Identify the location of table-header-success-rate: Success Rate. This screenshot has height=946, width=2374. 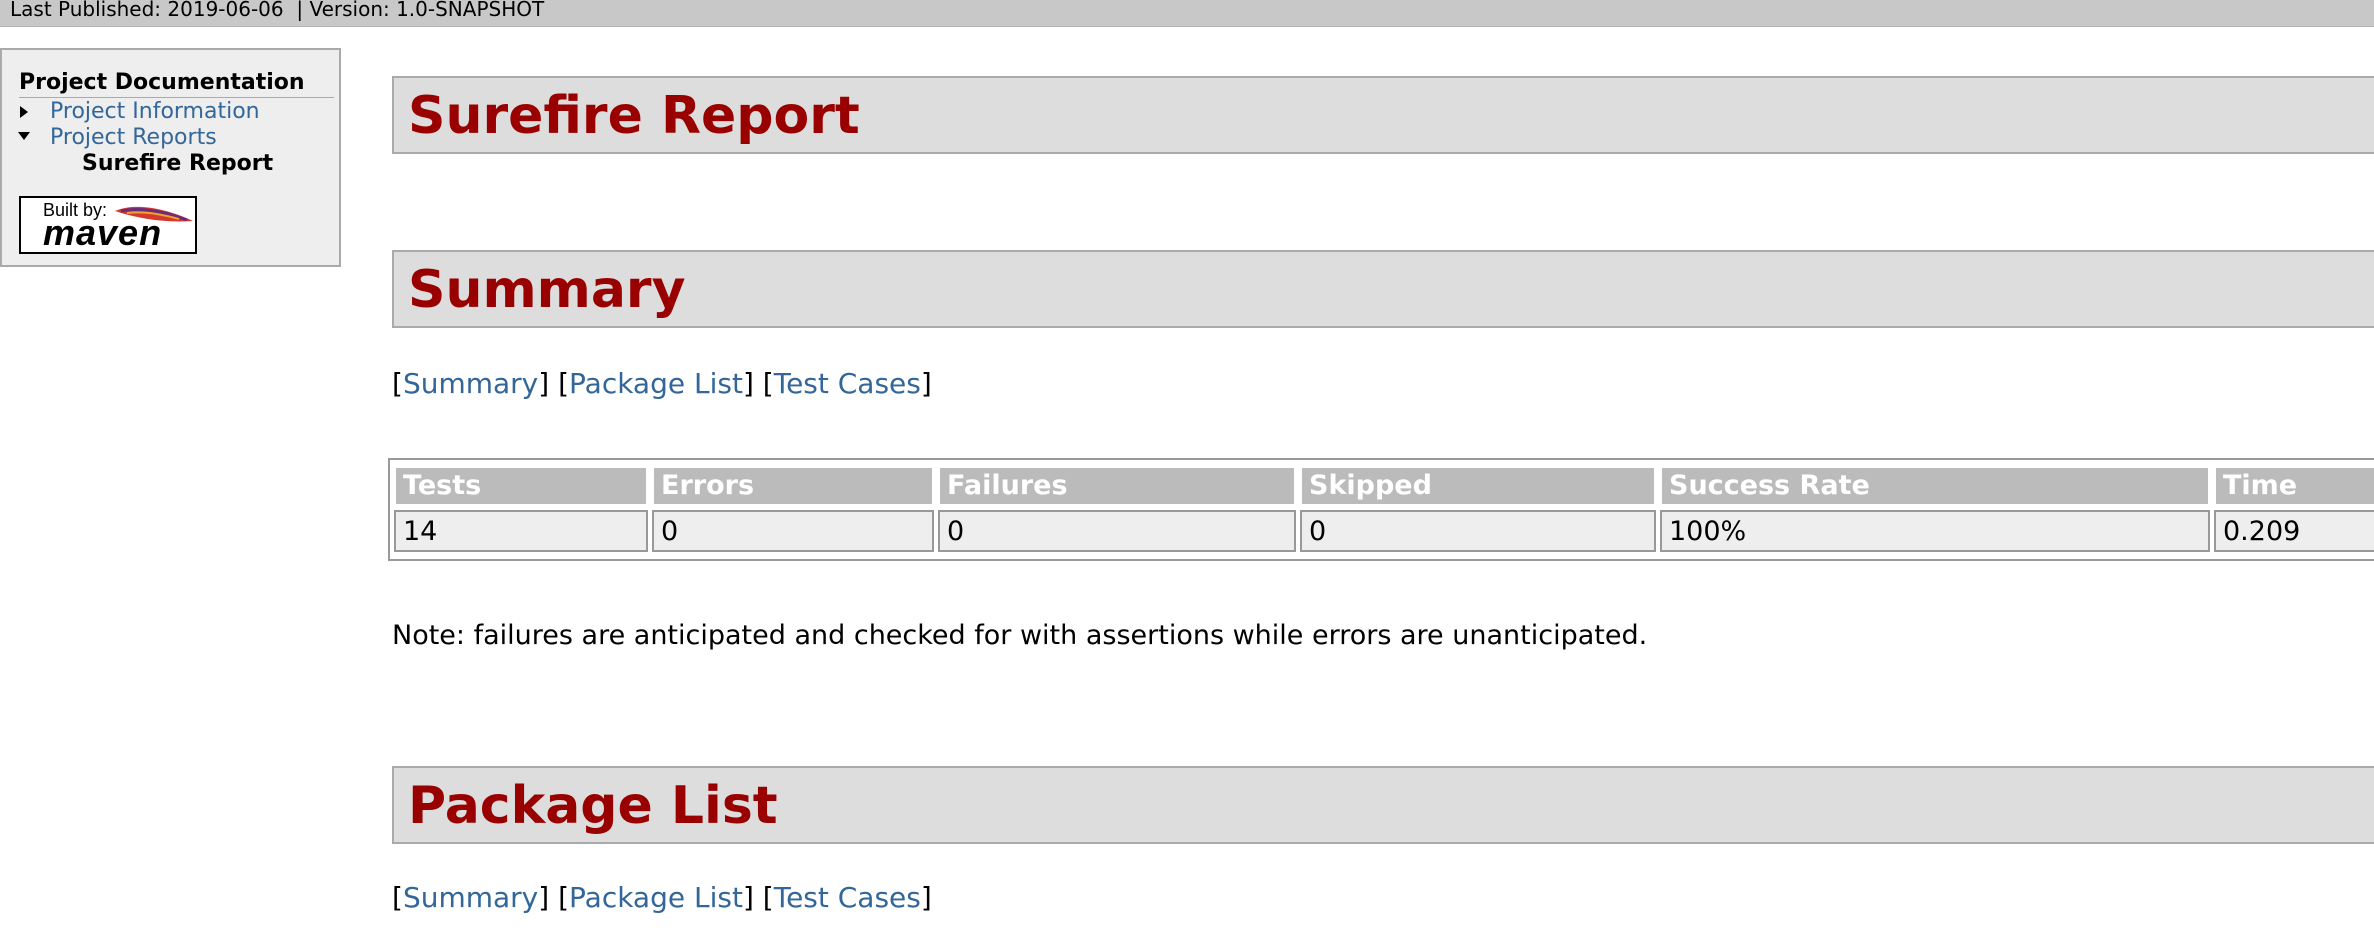
(1935, 486).